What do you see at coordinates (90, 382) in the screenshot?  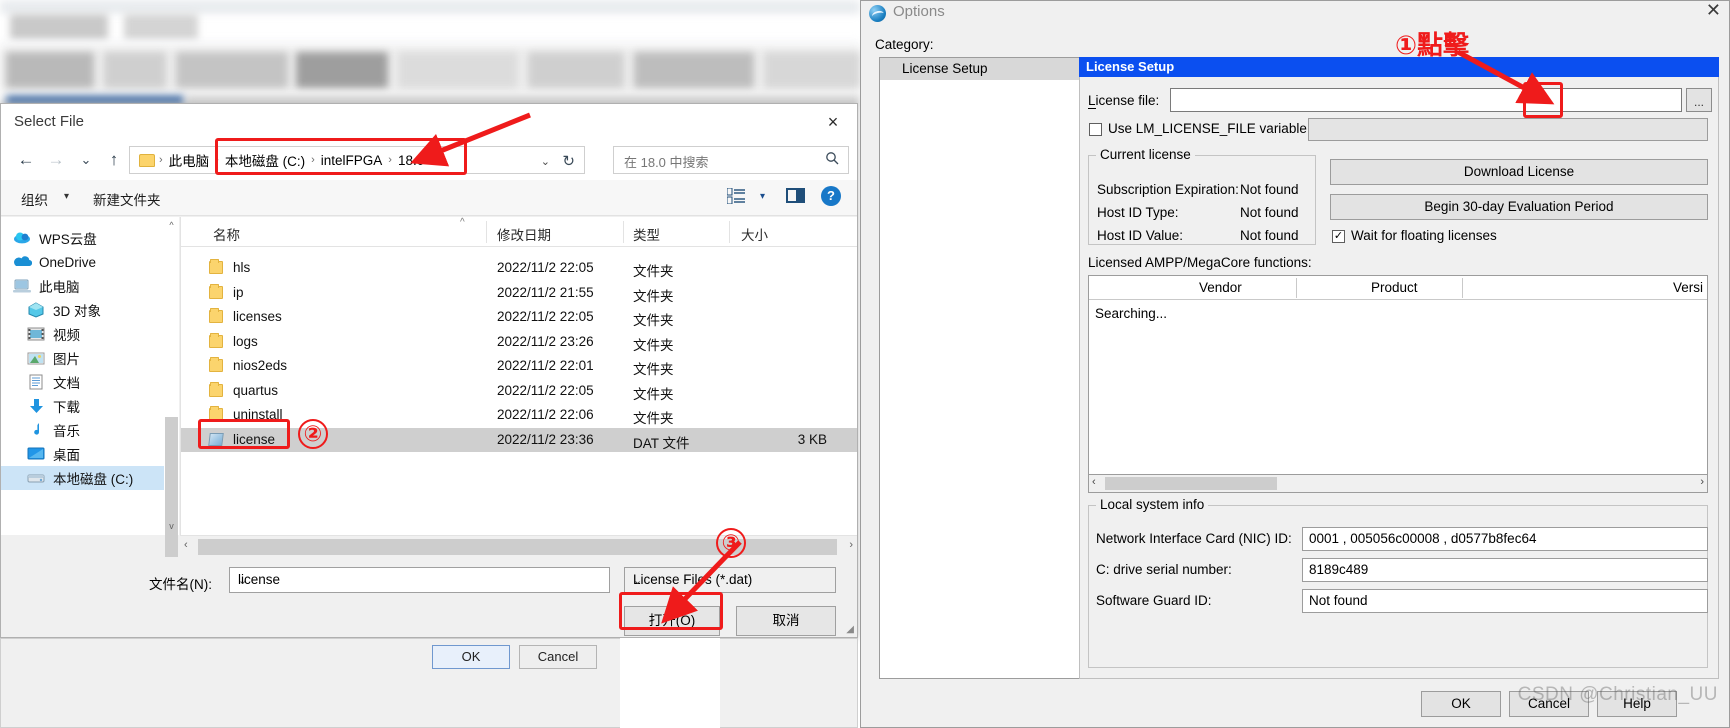 I see `sidebar-item-documents: 文档` at bounding box center [90, 382].